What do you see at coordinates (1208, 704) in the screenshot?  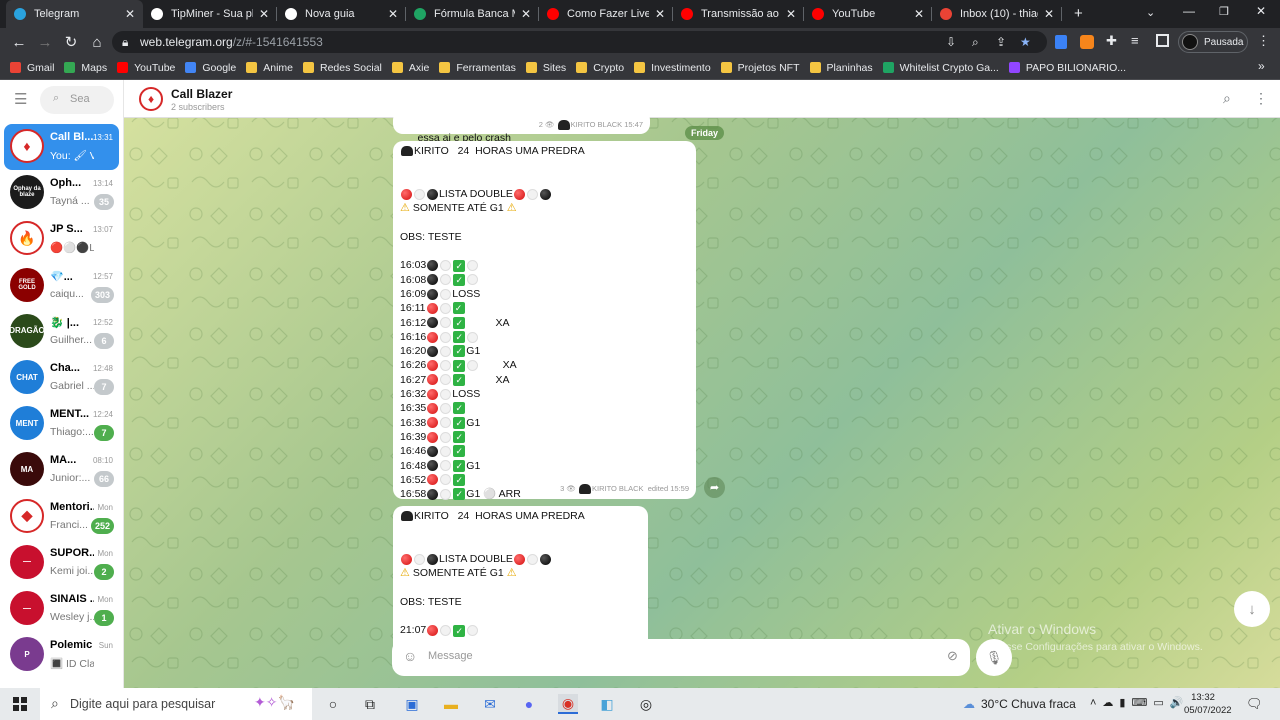 I see `clock: 13:32 05/07/2022` at bounding box center [1208, 704].